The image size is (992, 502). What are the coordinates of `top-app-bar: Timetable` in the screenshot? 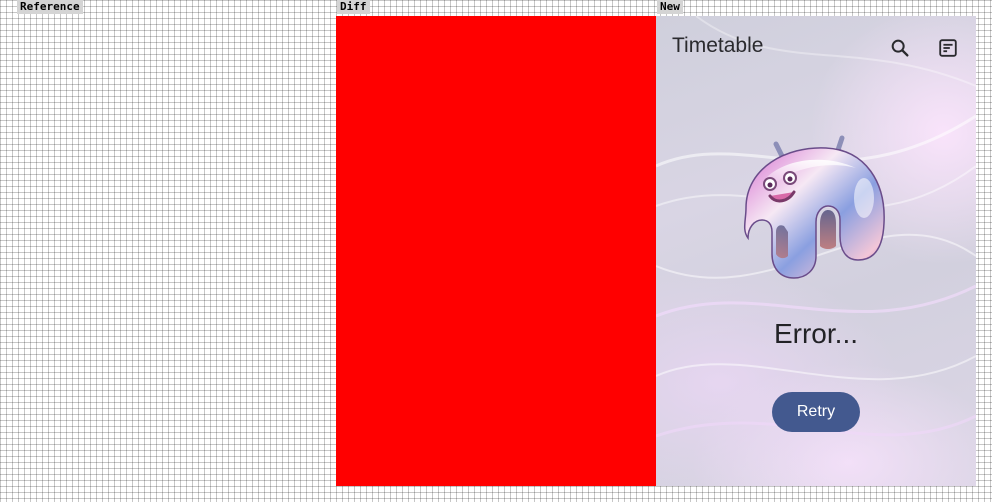 It's located at (816, 48).